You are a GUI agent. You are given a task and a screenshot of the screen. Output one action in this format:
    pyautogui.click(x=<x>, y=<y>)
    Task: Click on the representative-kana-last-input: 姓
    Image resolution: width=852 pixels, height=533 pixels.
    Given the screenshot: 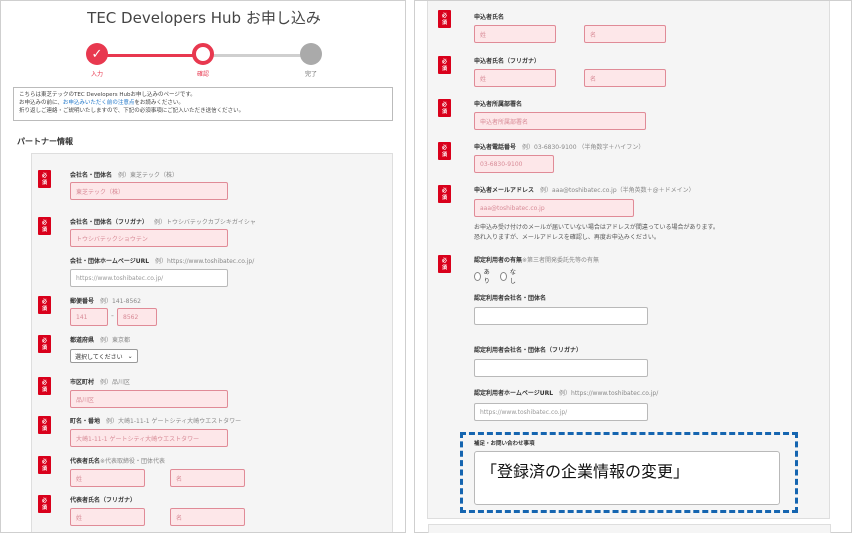 What is the action you would take?
    pyautogui.click(x=107, y=517)
    